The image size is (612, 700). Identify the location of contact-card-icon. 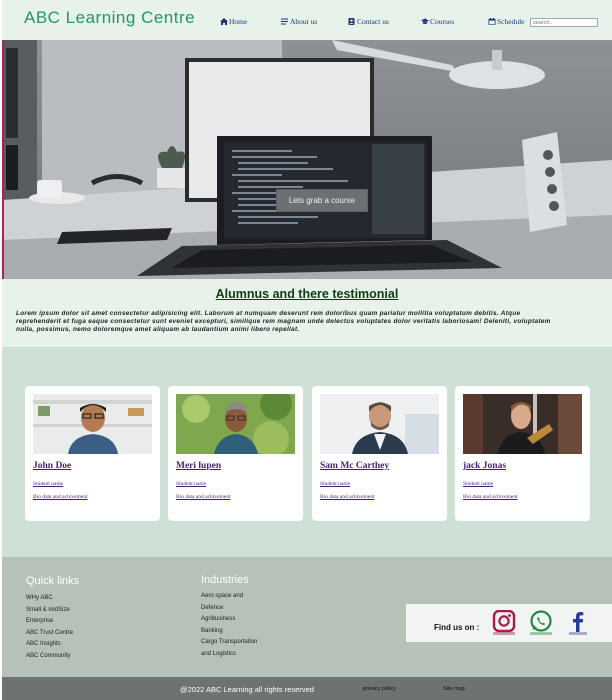
(352, 21).